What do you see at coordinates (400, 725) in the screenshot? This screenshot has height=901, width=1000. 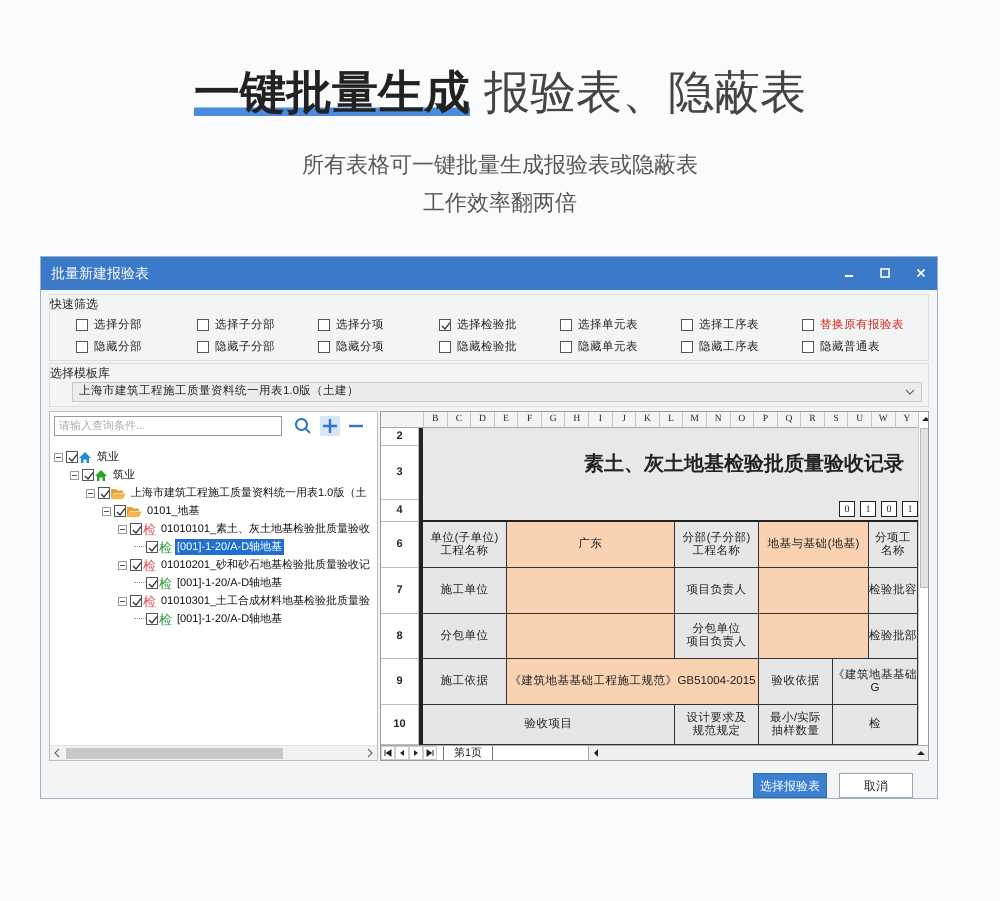 I see `row-header: 10` at bounding box center [400, 725].